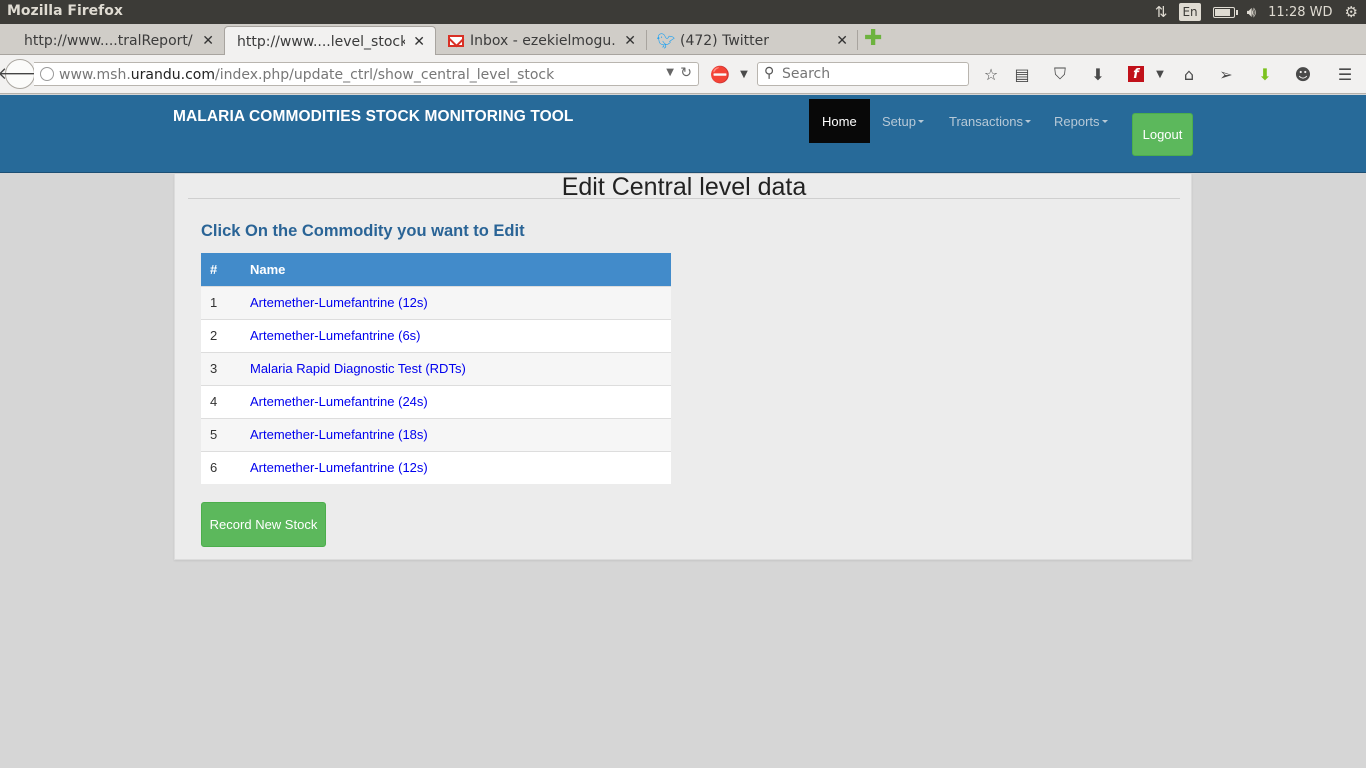 The width and height of the screenshot is (1366, 768). I want to click on nav-reports-label: Reports, so click(1077, 121).